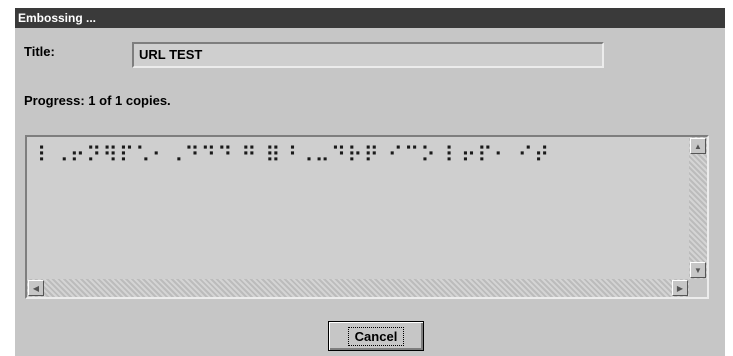 This screenshot has width=733, height=356. Describe the element at coordinates (680, 288) in the screenshot. I see `scroll-right-icon: ▶` at that location.